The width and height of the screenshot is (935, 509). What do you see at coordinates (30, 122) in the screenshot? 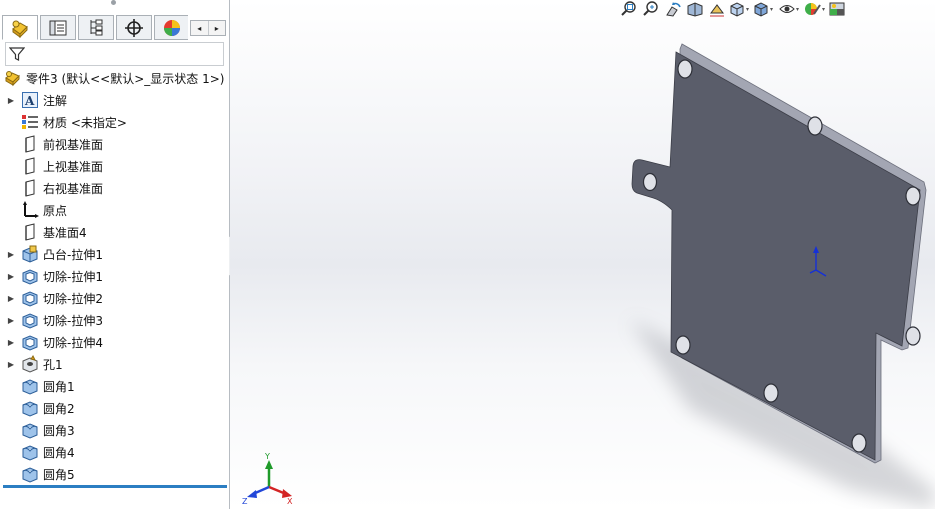
I see `material-icon` at bounding box center [30, 122].